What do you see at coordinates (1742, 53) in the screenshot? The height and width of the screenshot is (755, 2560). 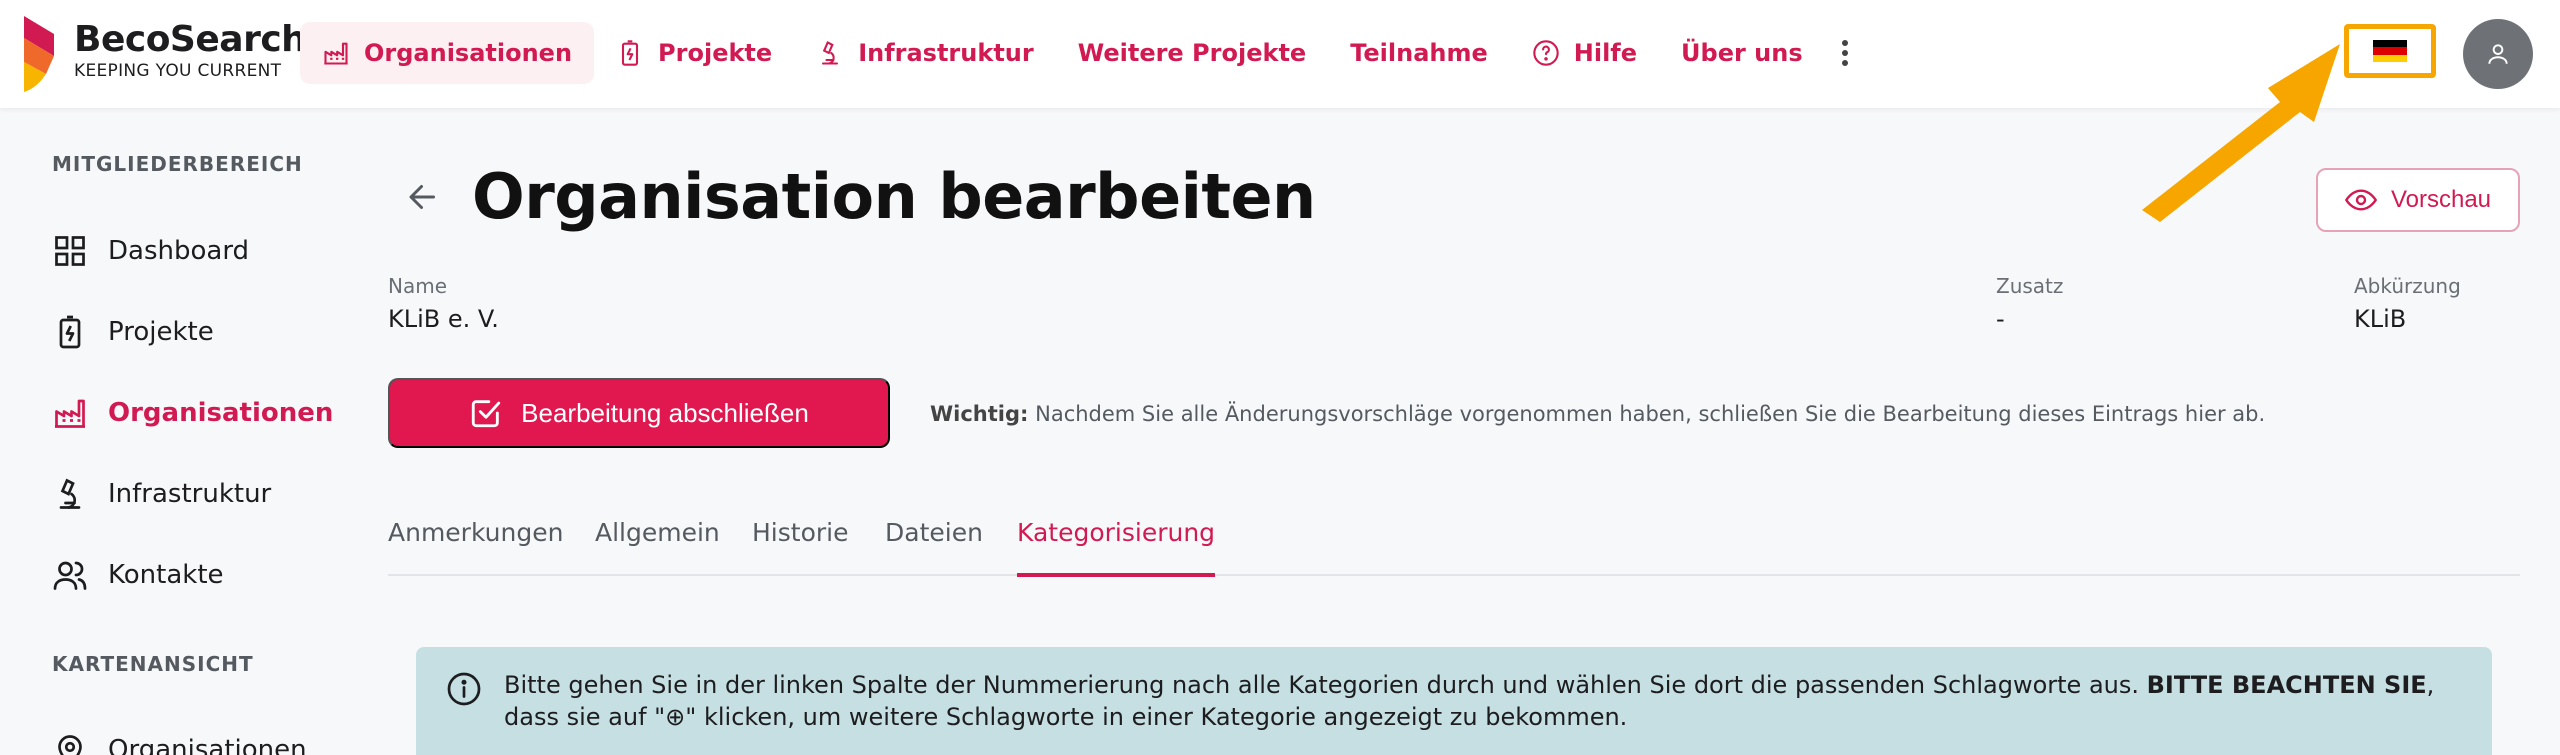 I see `nav-ueber-uns: Über uns` at bounding box center [1742, 53].